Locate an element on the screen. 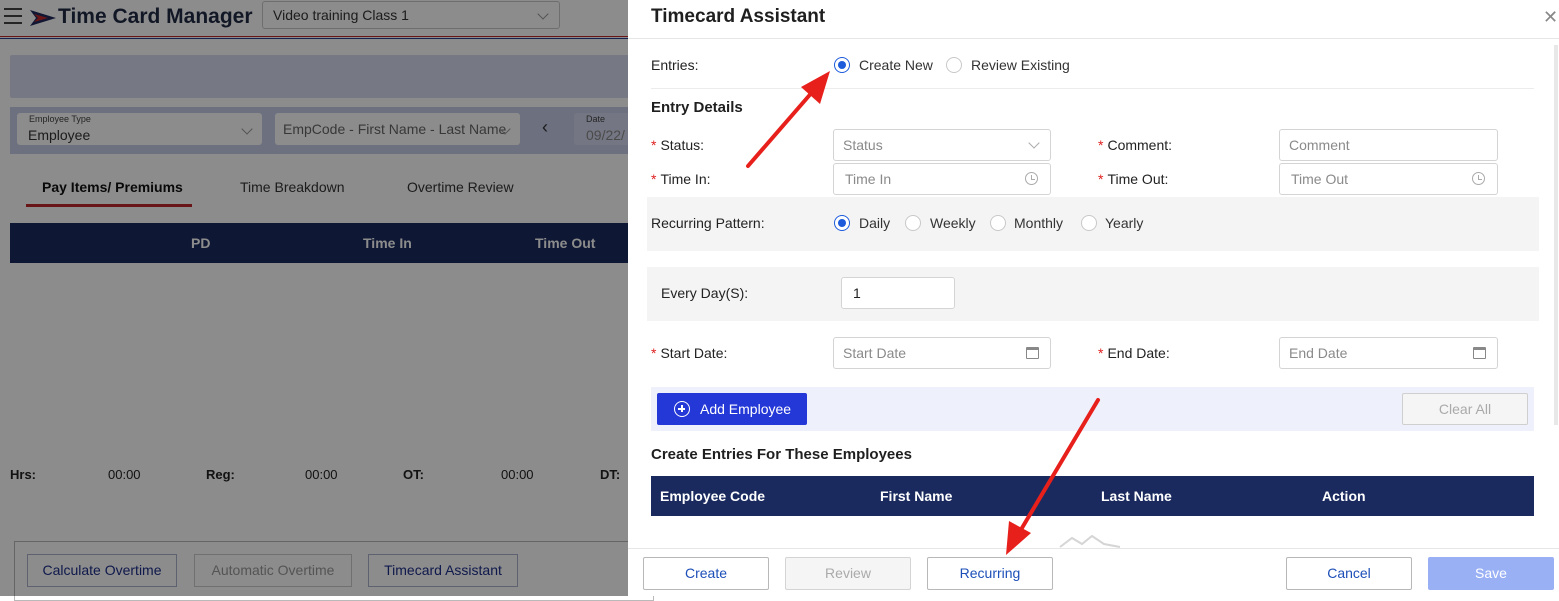 The image size is (1559, 601). chevron-down-icon is located at coordinates (1034, 143).